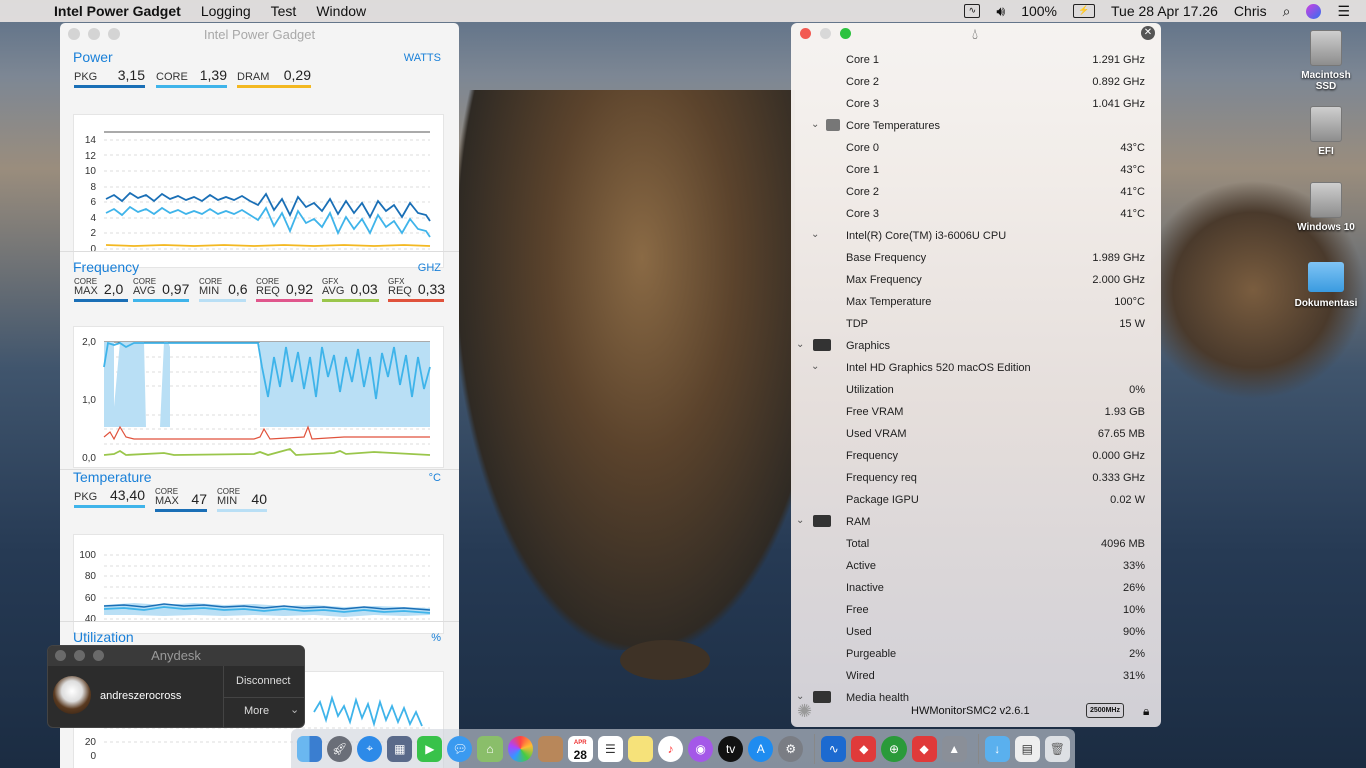 The width and height of the screenshot is (1366, 768). I want to click on sensor-name: Total, so click(858, 544).